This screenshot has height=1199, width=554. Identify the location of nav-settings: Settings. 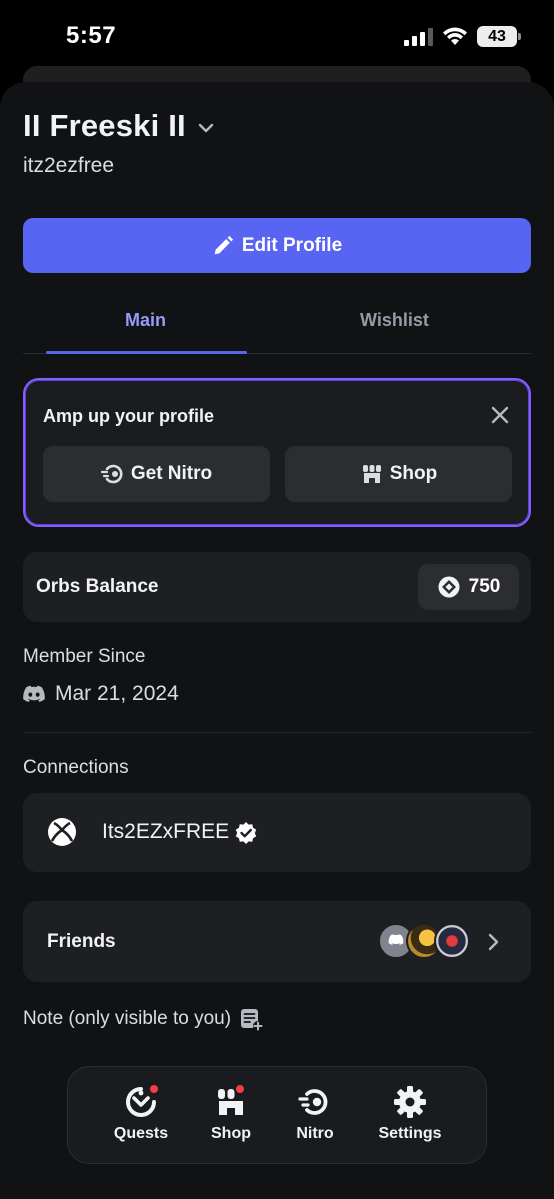
(410, 1114).